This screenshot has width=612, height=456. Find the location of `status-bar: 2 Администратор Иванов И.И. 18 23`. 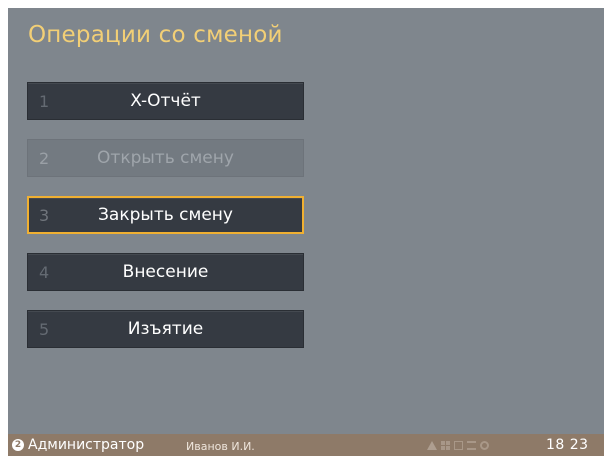

status-bar: 2 Администратор Иванов И.И. 18 23 is located at coordinates (306, 445).